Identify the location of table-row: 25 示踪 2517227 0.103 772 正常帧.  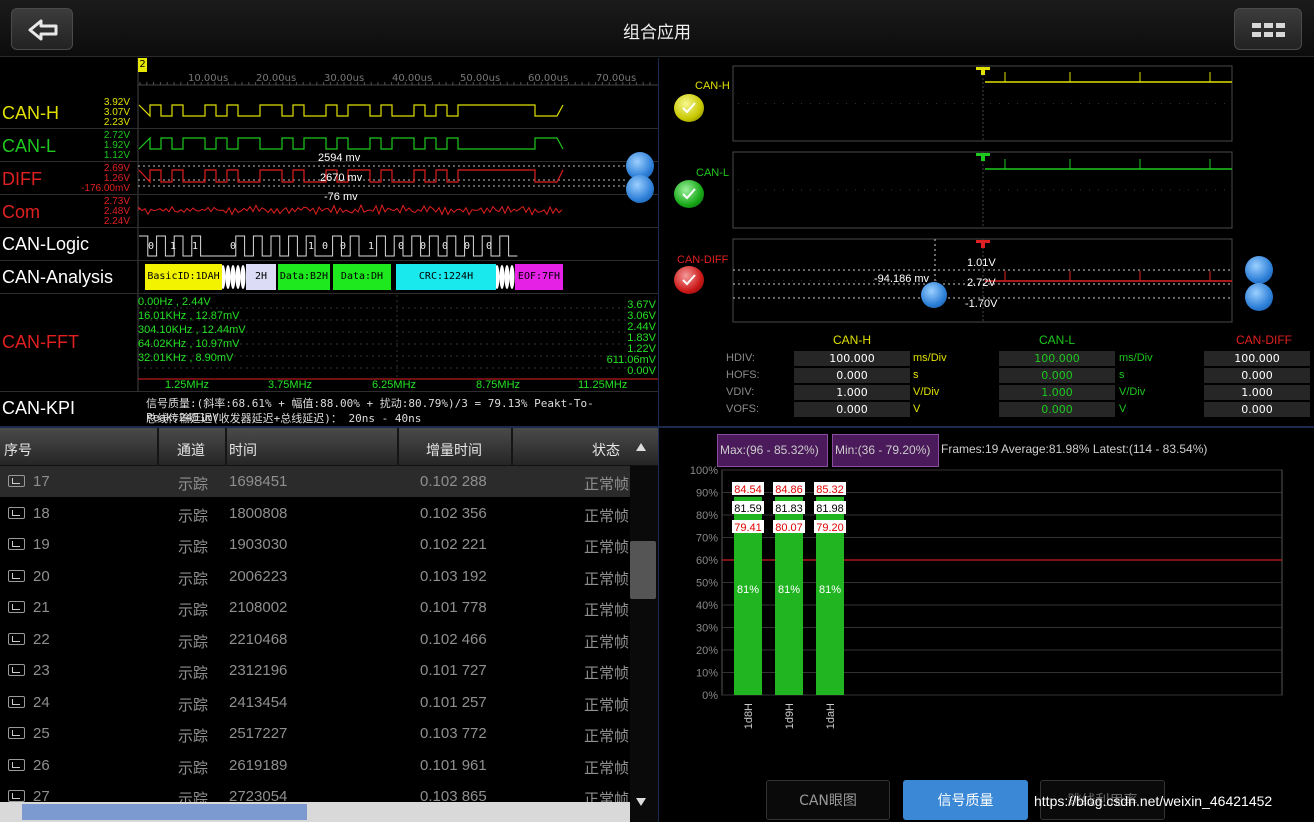
(315, 733).